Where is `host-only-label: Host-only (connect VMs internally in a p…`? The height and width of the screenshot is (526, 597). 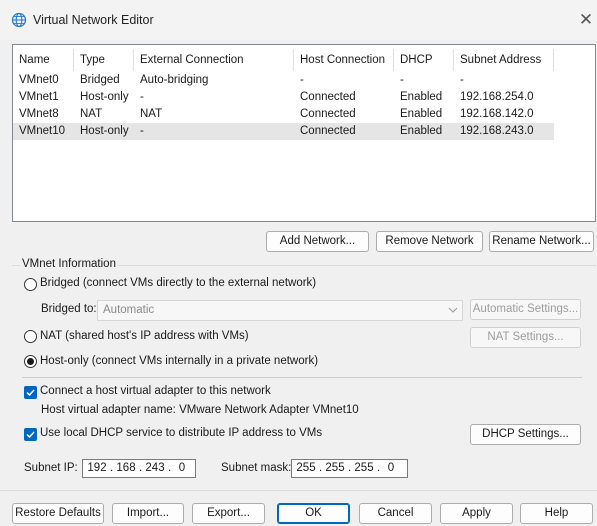 host-only-label: Host-only (connect VMs internally in a p… is located at coordinates (179, 361).